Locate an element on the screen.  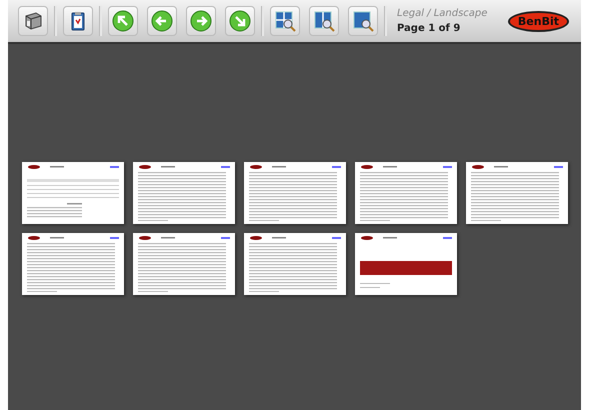
zoom-grid-button is located at coordinates (285, 21).